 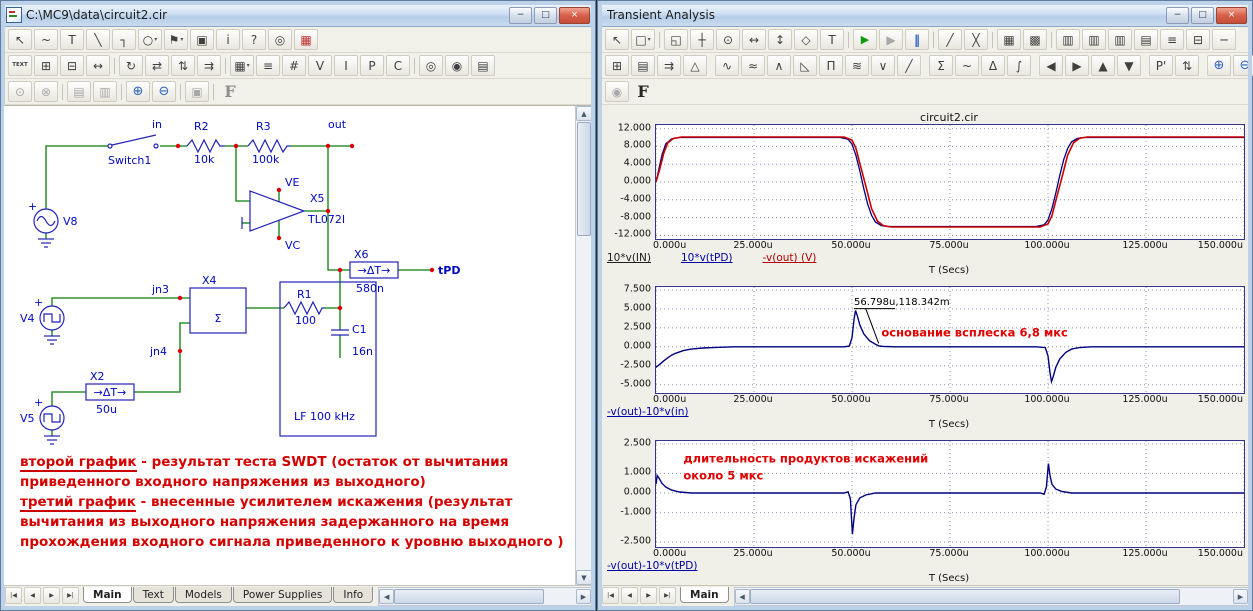 What do you see at coordinates (891, 39) in the screenshot?
I see `step-button: ▶` at bounding box center [891, 39].